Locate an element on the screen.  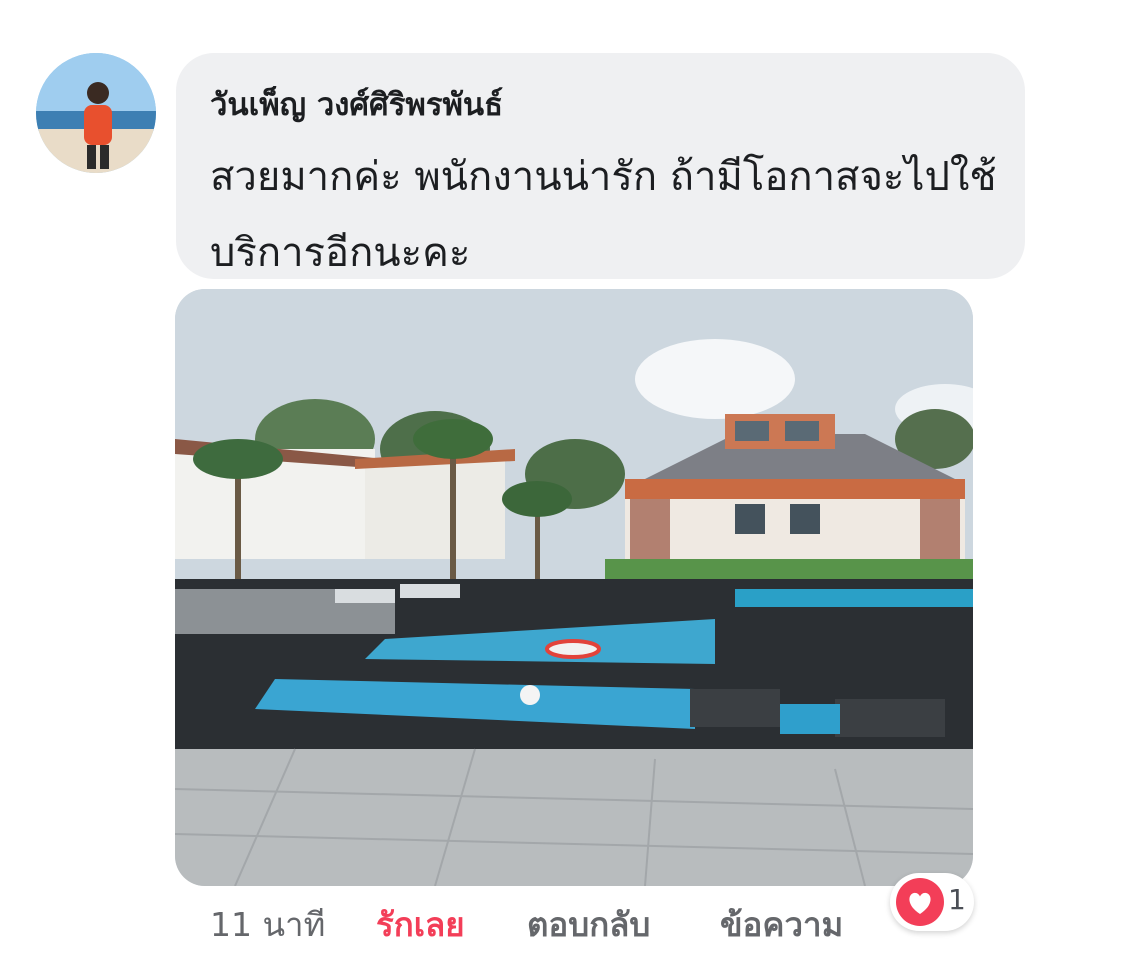
avatar-image is located at coordinates (96, 113).